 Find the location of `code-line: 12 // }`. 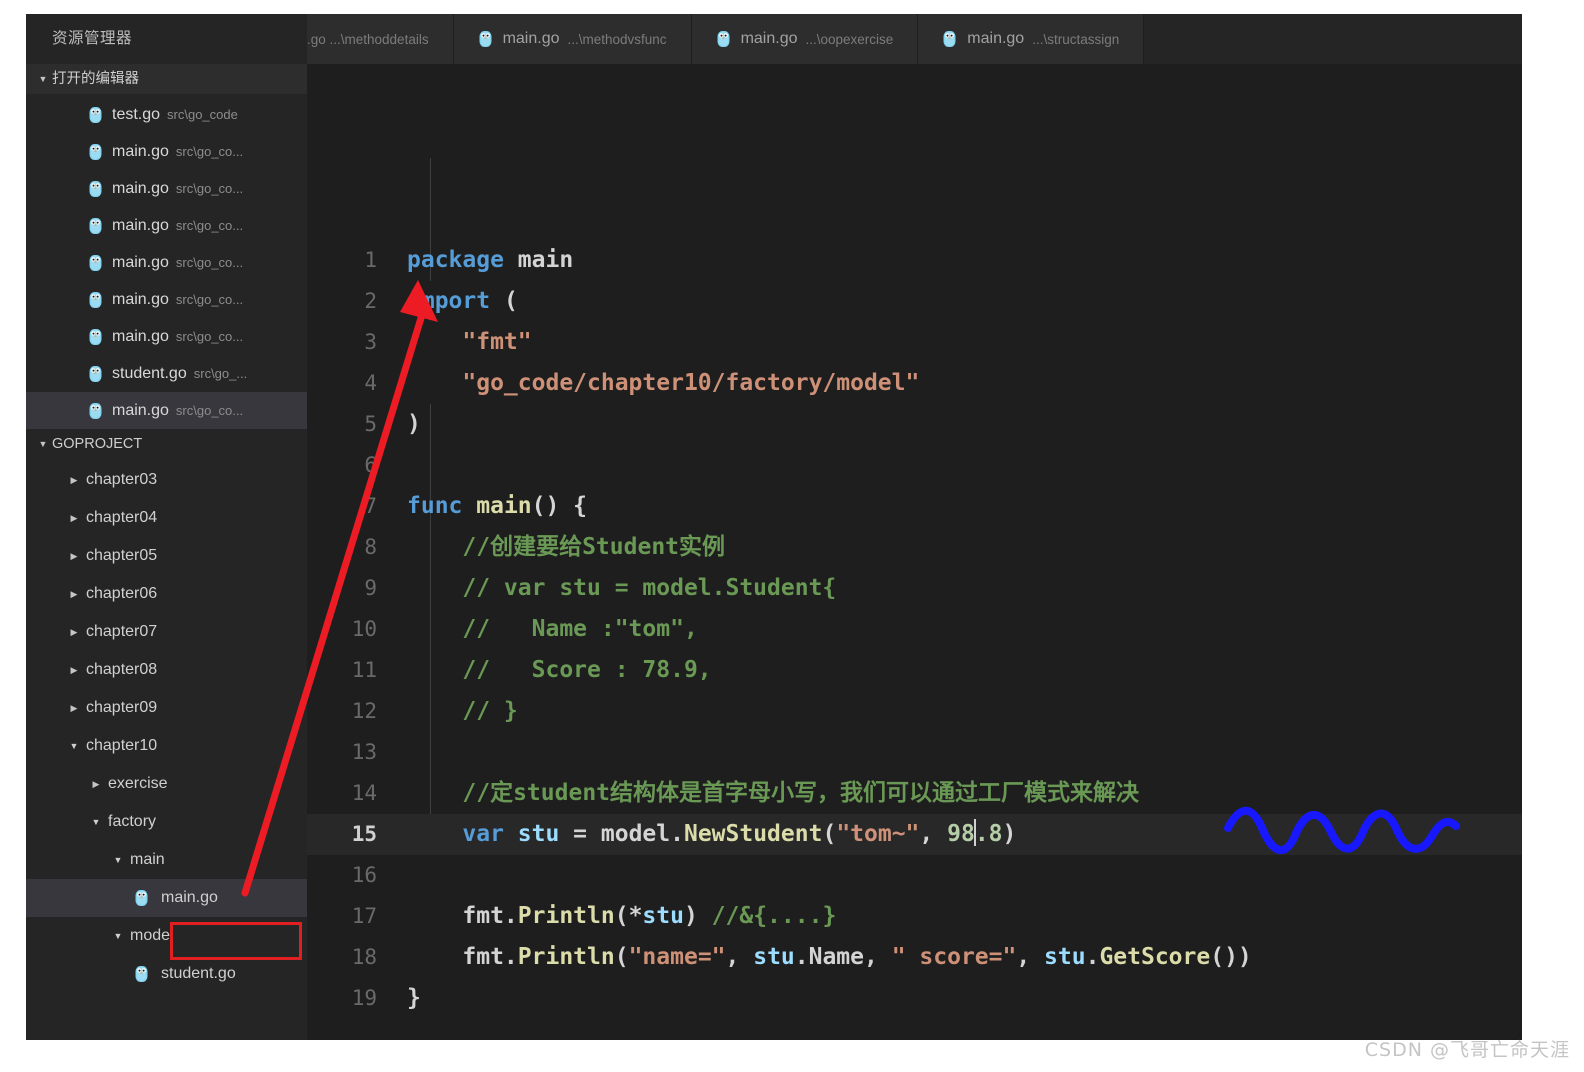

code-line: 12 // } is located at coordinates (914, 711).